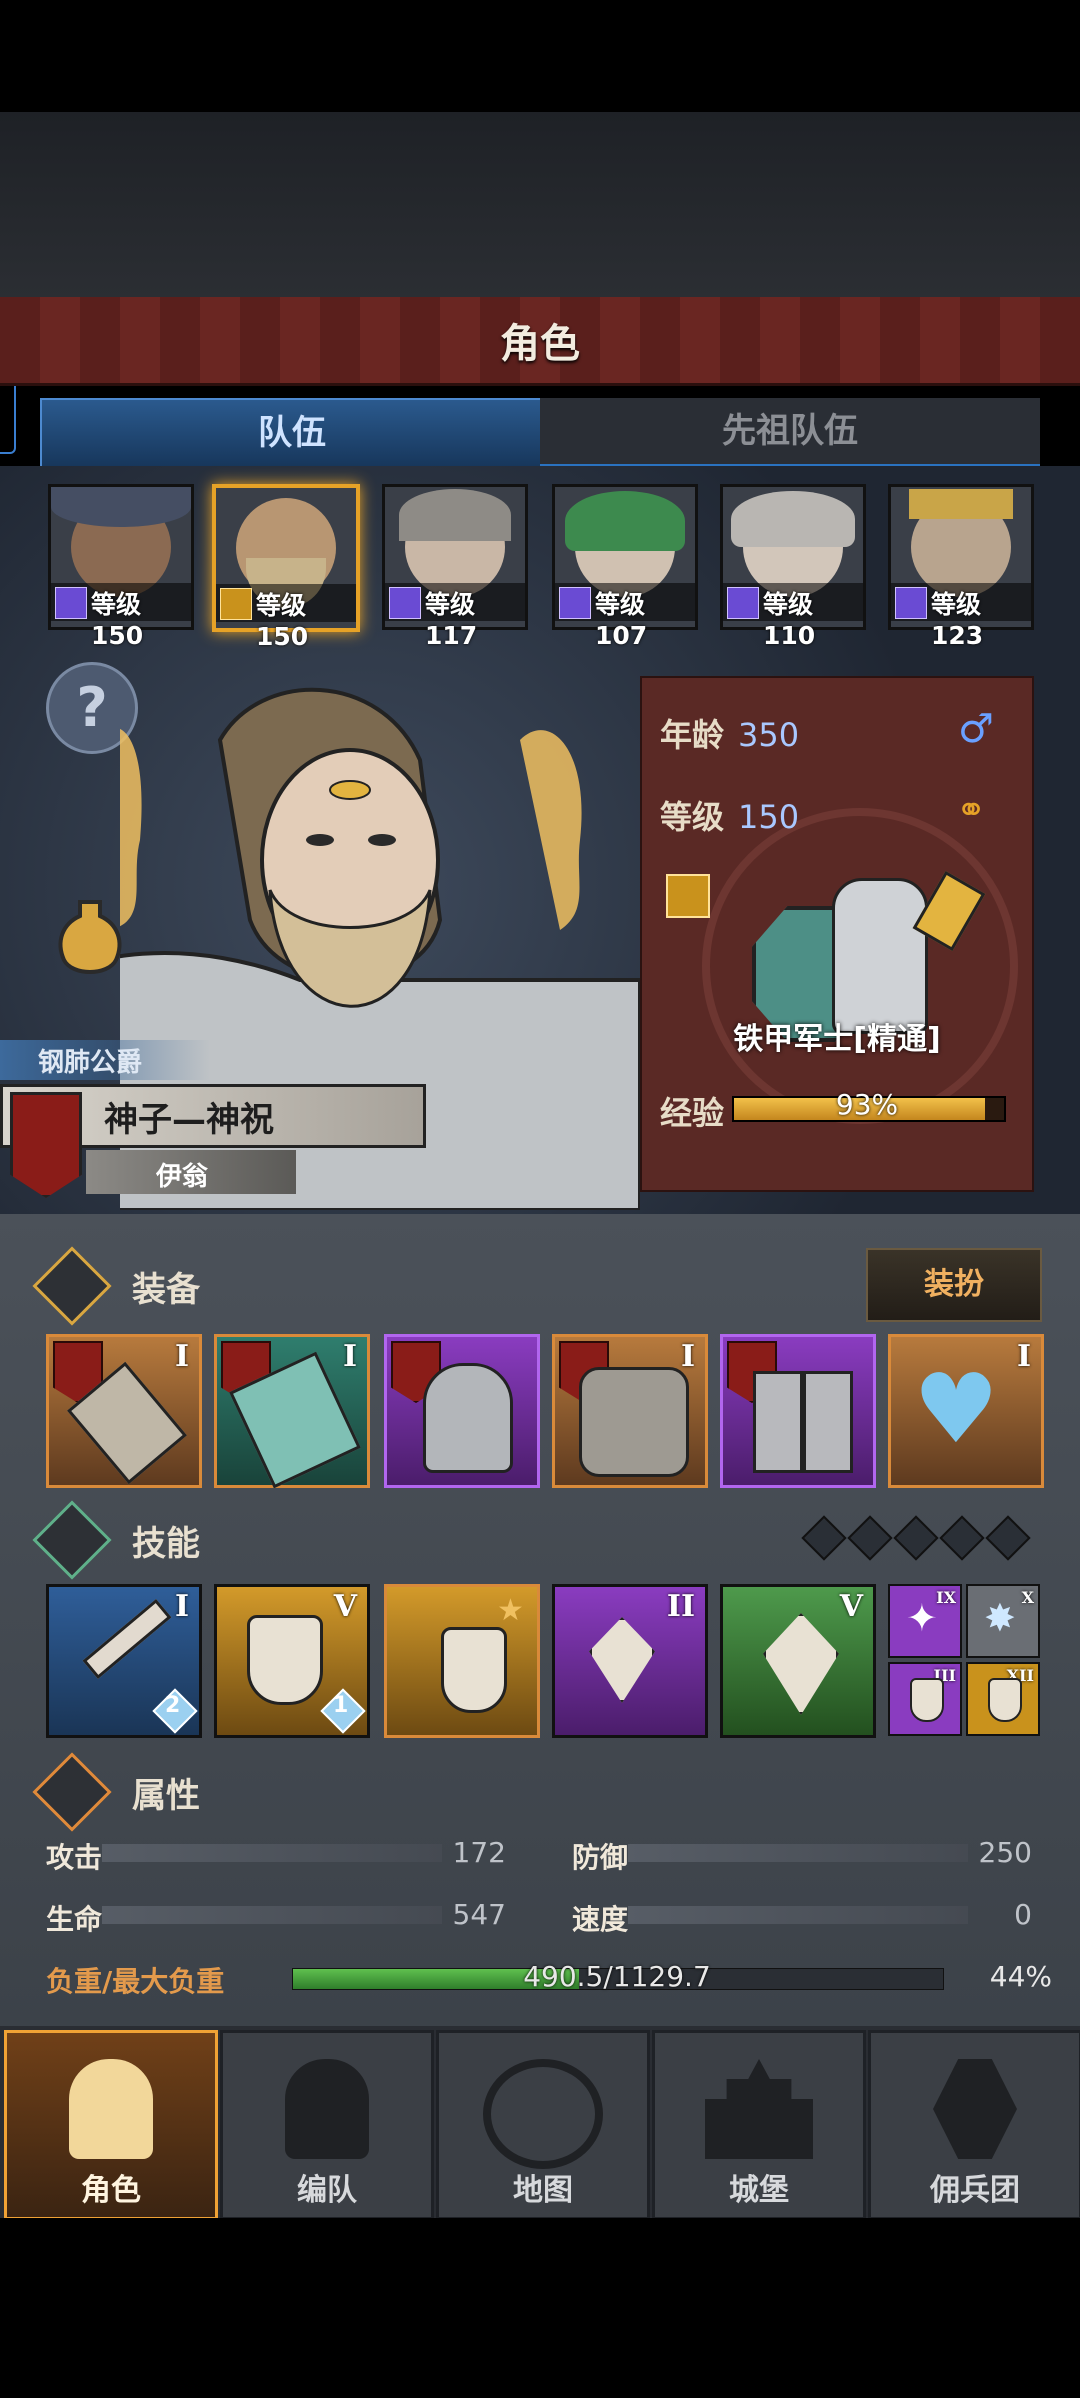 The height and width of the screenshot is (2398, 1080). What do you see at coordinates (1027, 1597) in the screenshot?
I see `passive-rank: X` at bounding box center [1027, 1597].